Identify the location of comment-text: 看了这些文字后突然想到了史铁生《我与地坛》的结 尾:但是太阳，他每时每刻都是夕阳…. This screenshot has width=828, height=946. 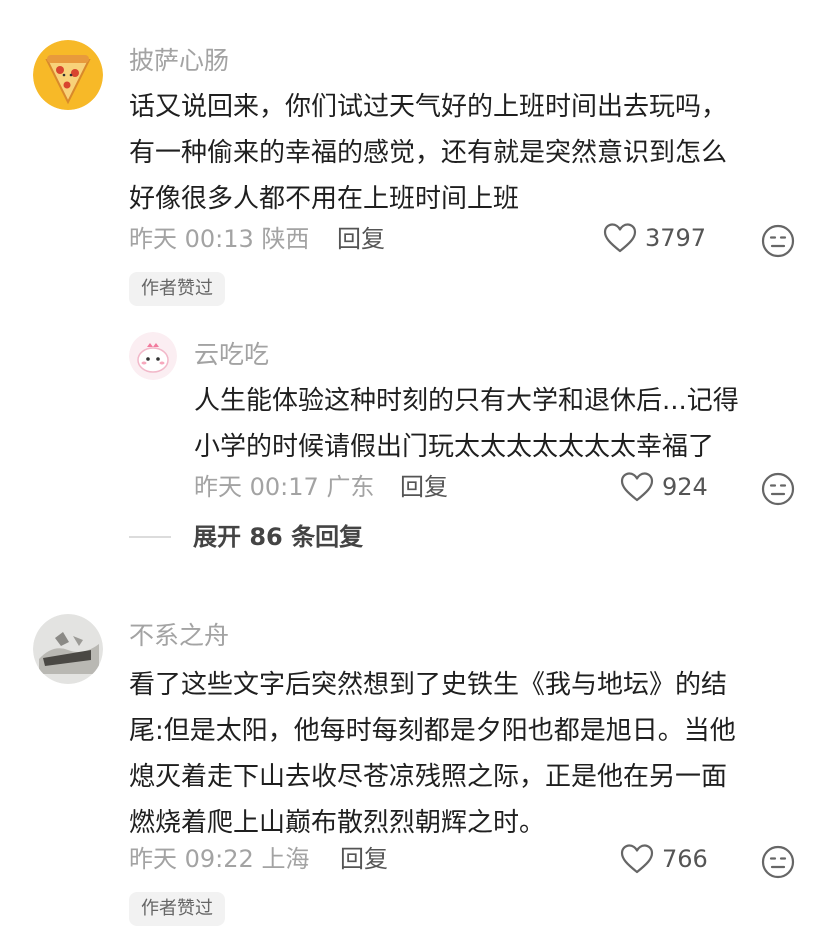
(432, 754).